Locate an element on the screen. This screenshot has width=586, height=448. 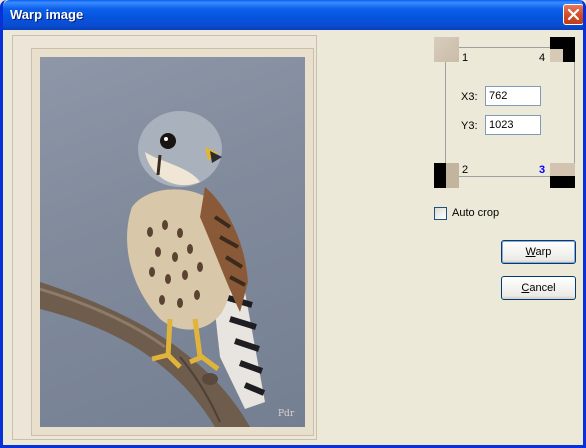
warp-button-mnemonic: W is located at coordinates (530, 252).